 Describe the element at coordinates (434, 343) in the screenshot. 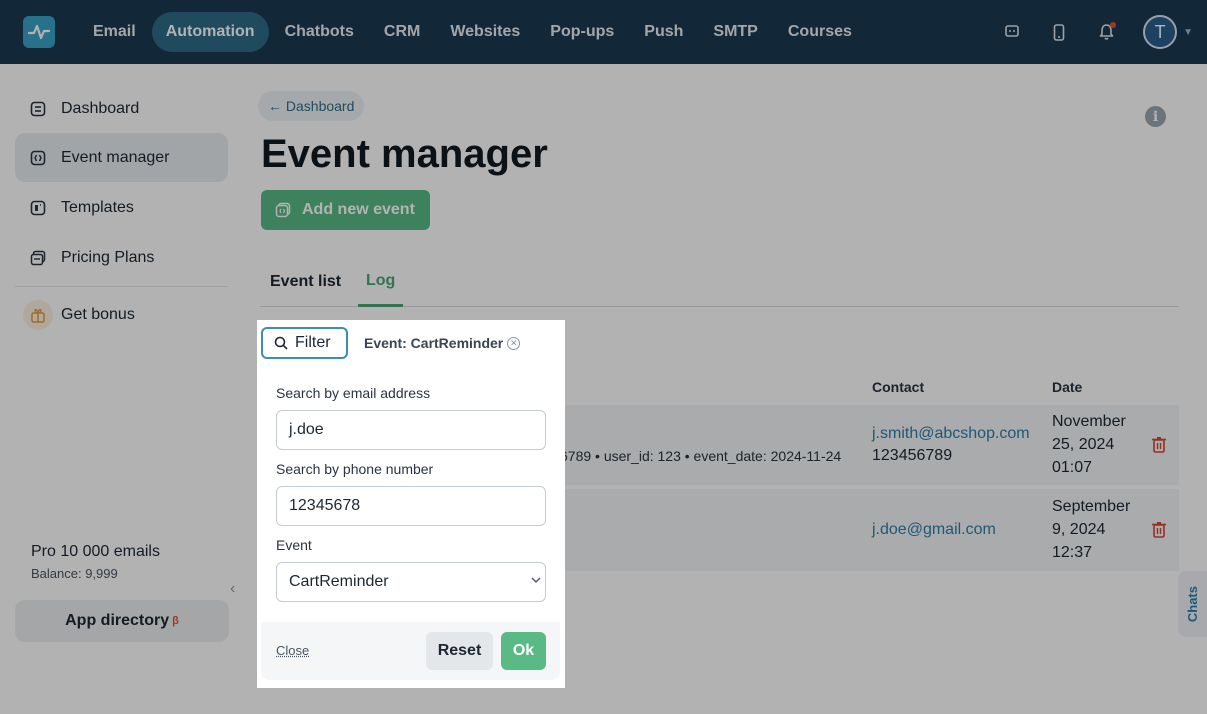

I see `active-filter-label: Event: CartReminder` at that location.